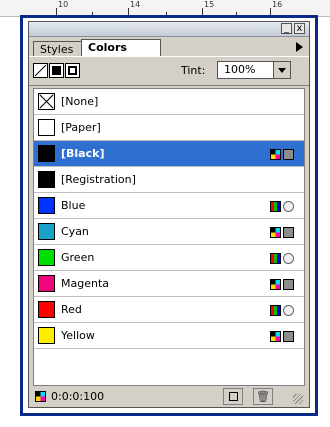 The width and height of the screenshot is (330, 427). I want to click on swatch-label: Blue, so click(73, 205).